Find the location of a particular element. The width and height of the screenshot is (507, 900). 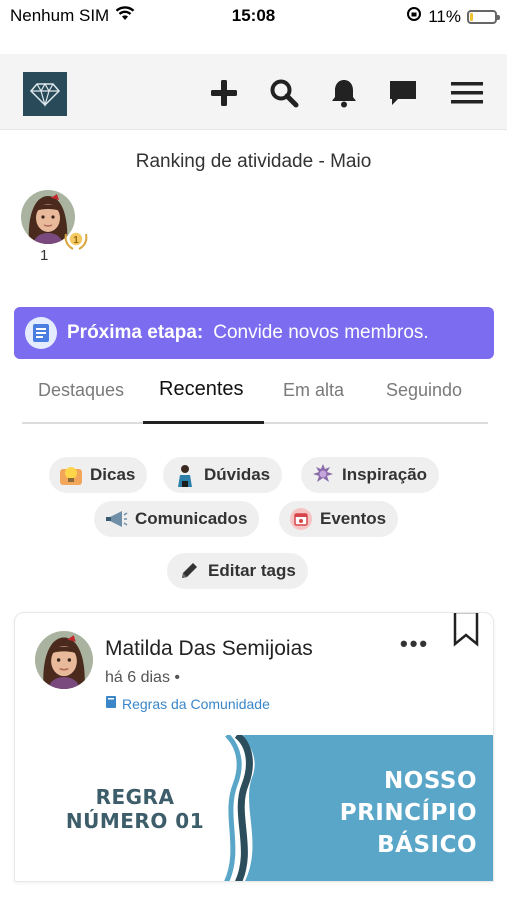

calendar-icon is located at coordinates (301, 519).